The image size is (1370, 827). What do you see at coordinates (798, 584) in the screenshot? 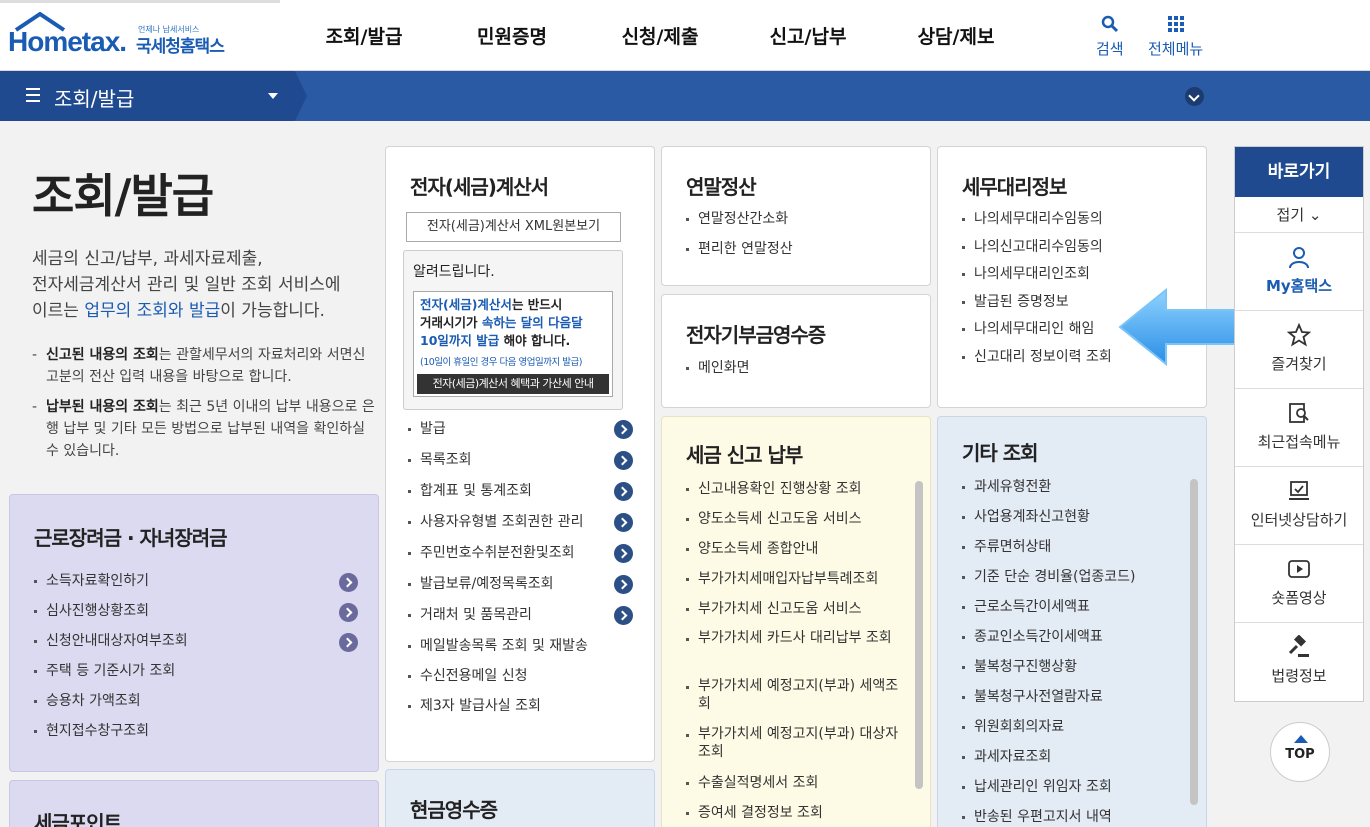
I see `list-item: 부가가치세매입자납부특례조회` at bounding box center [798, 584].